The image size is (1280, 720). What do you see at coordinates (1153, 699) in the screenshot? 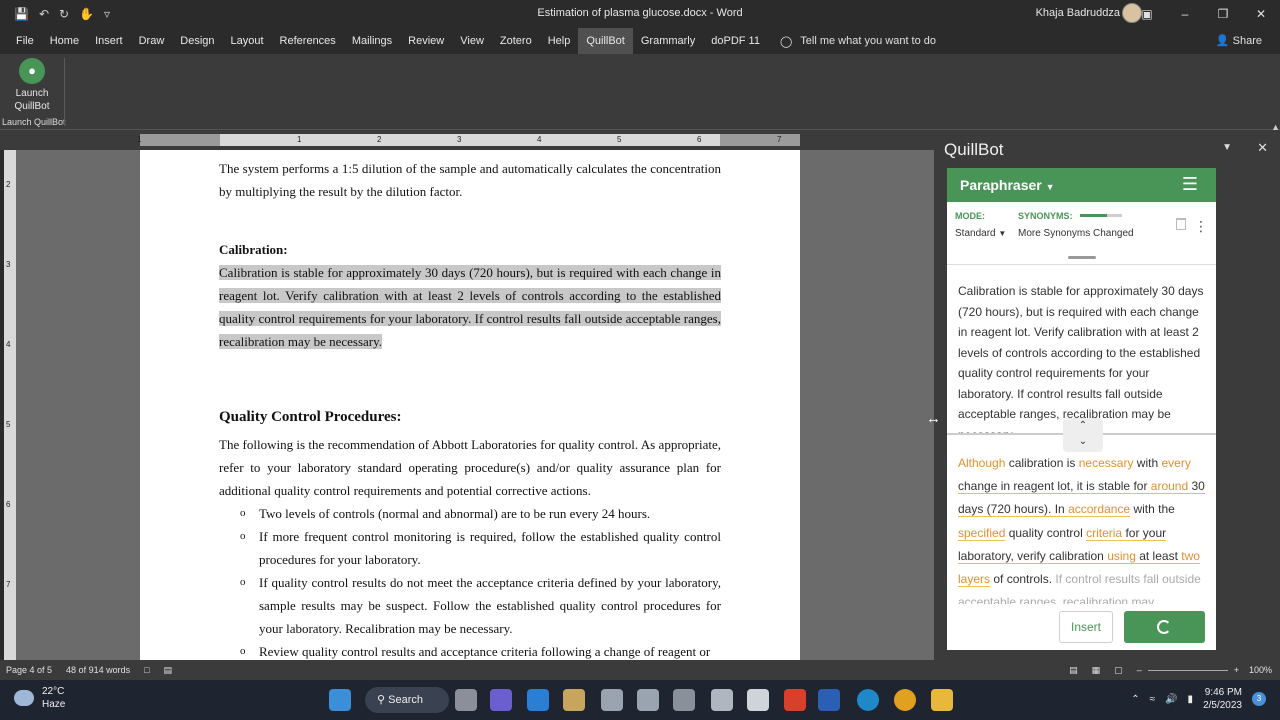
I see `wifi-icon: ≈` at bounding box center [1153, 699].